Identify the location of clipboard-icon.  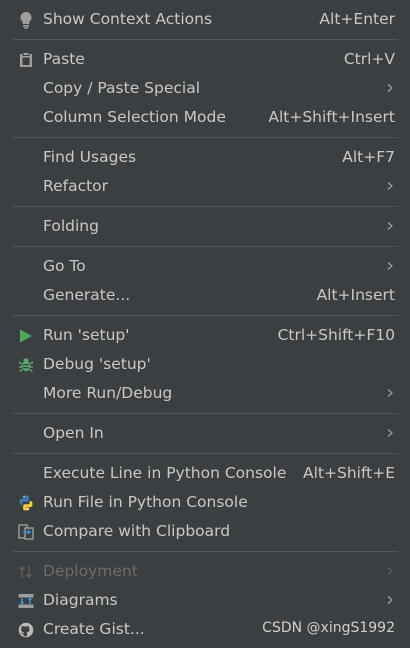
(26, 60).